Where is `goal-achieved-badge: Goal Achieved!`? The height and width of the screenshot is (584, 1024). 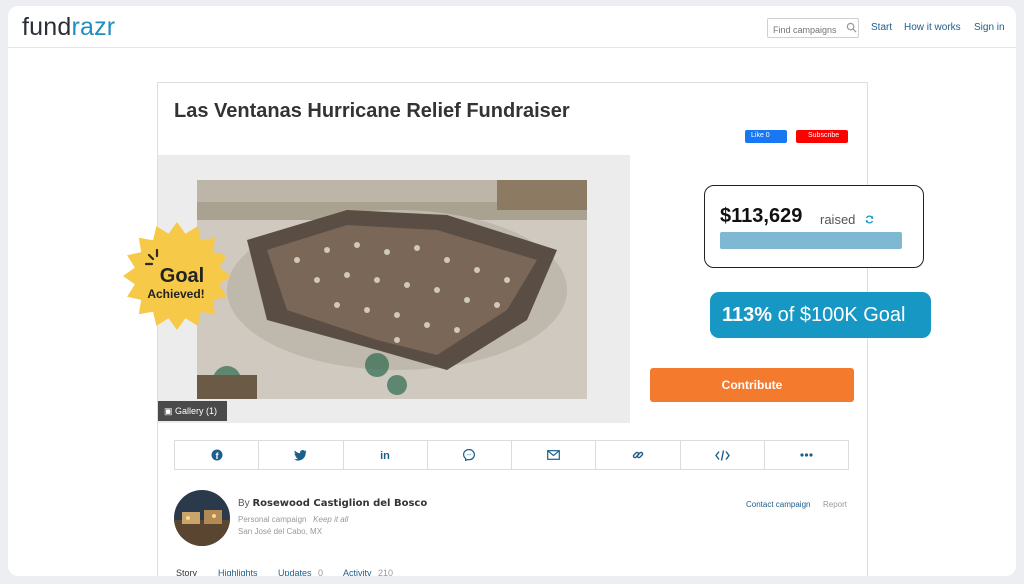 goal-achieved-badge: Goal Achieved! is located at coordinates (177, 276).